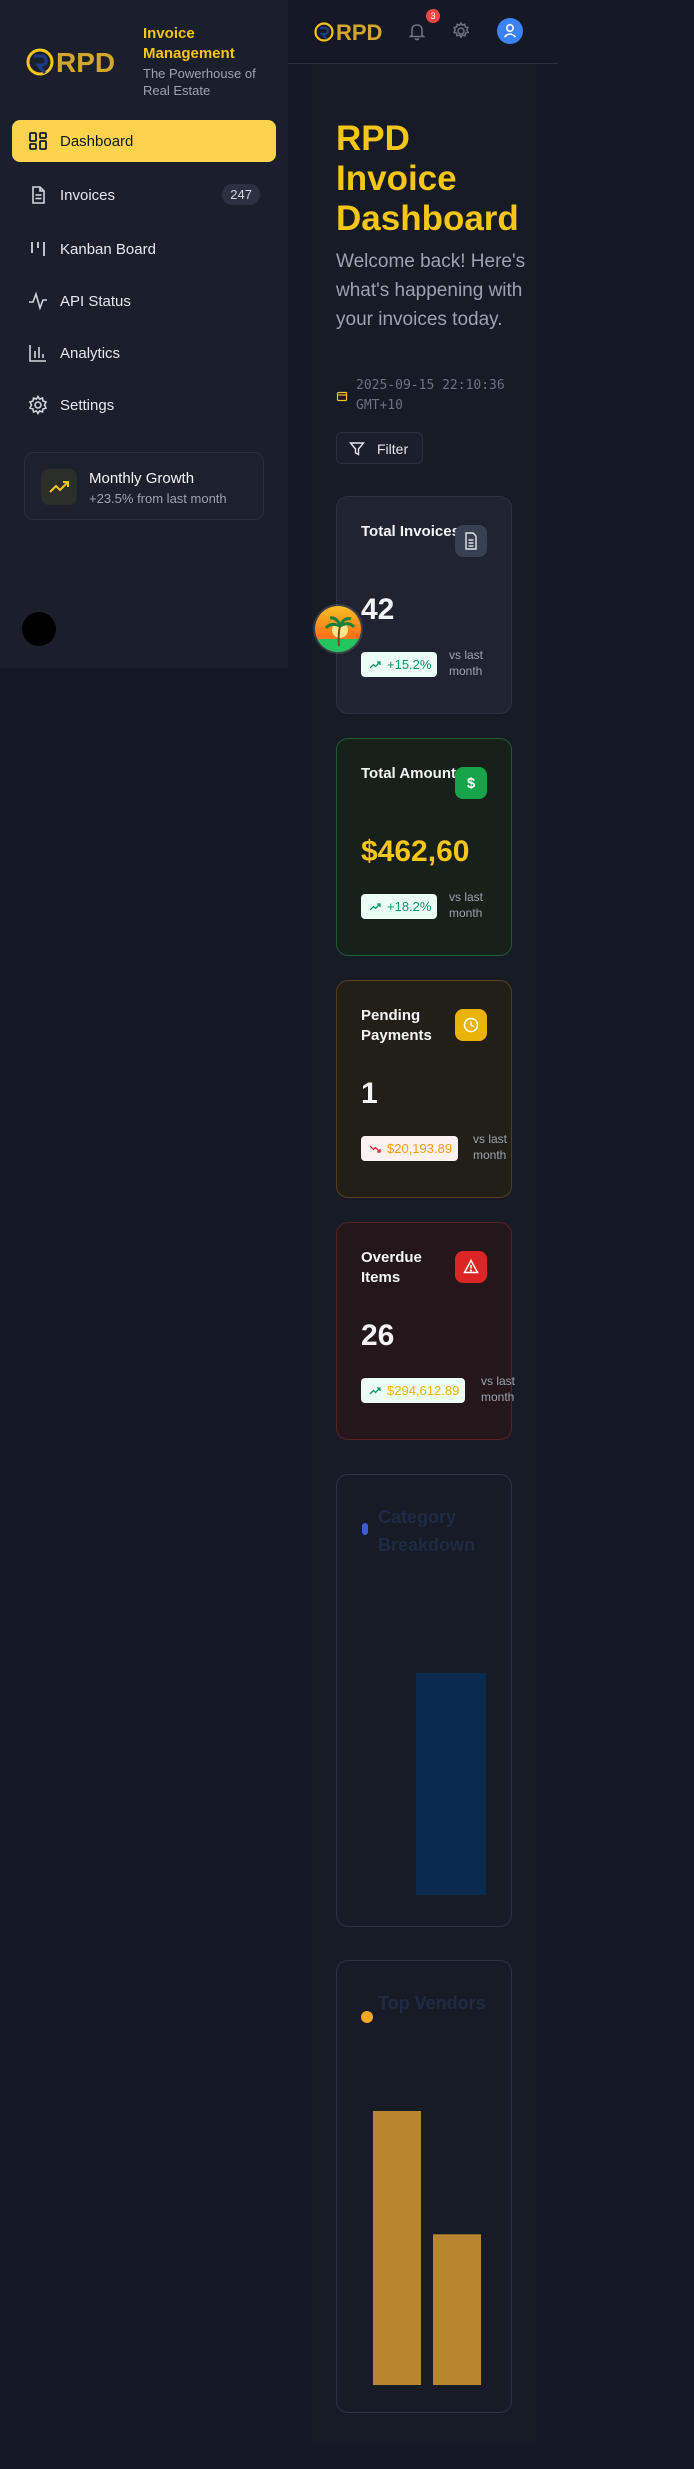 Image resolution: width=694 pixels, height=2469 pixels. What do you see at coordinates (393, 449) in the screenshot?
I see `filter-label: Filter` at bounding box center [393, 449].